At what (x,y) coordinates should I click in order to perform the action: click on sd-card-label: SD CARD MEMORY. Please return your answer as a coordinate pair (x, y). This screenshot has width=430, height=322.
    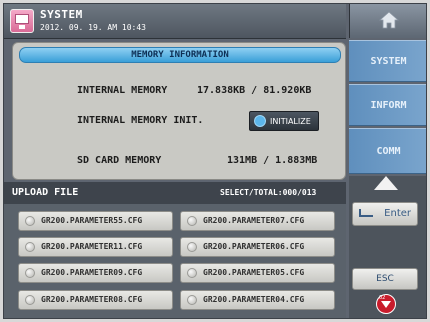
    Looking at the image, I should click on (119, 160).